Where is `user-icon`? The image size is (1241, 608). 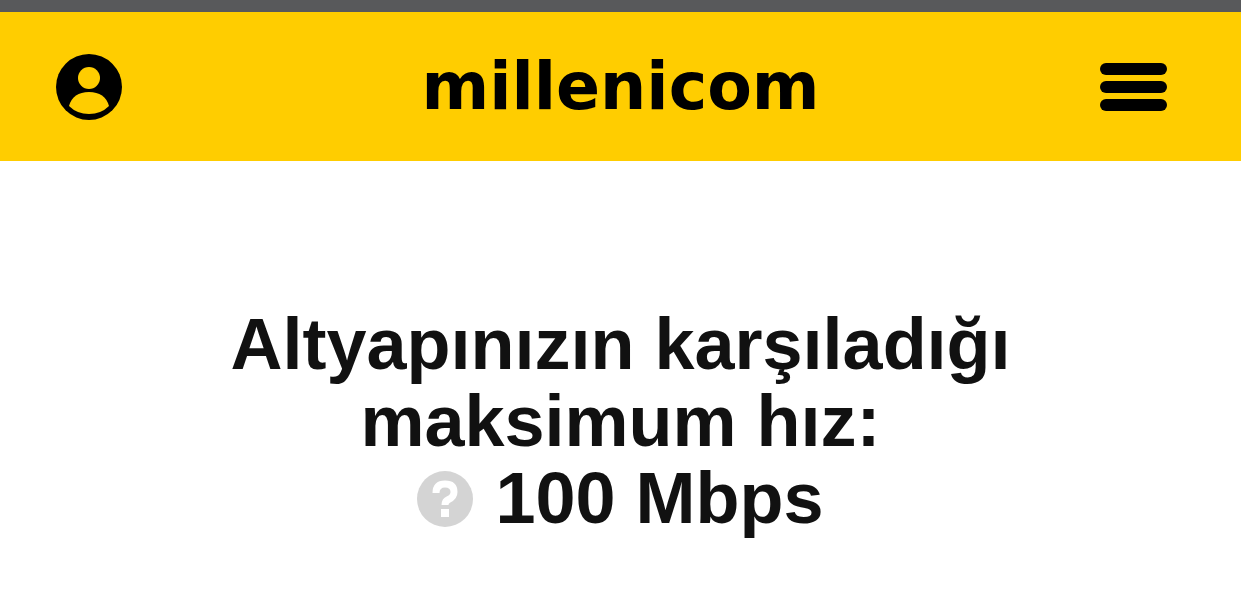 user-icon is located at coordinates (89, 86).